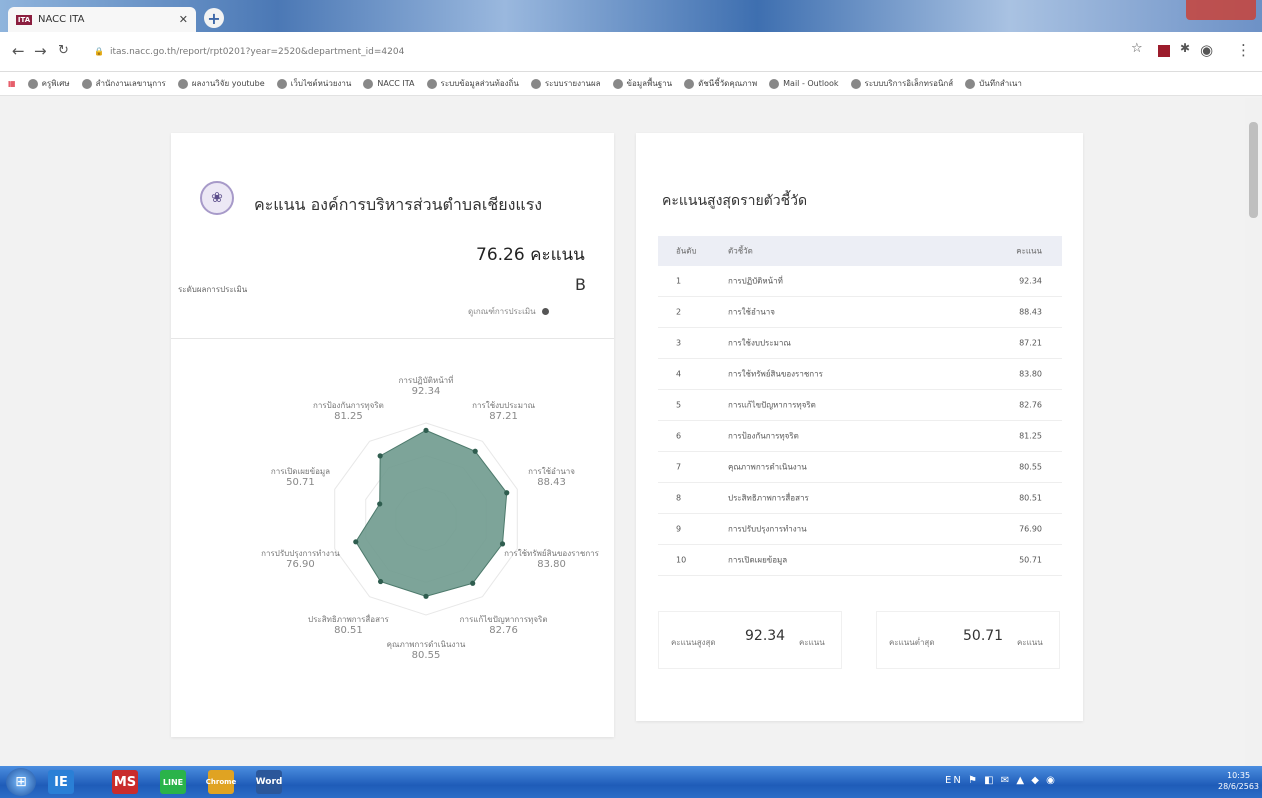  I want to click on reload-icon: ↻, so click(63, 50).